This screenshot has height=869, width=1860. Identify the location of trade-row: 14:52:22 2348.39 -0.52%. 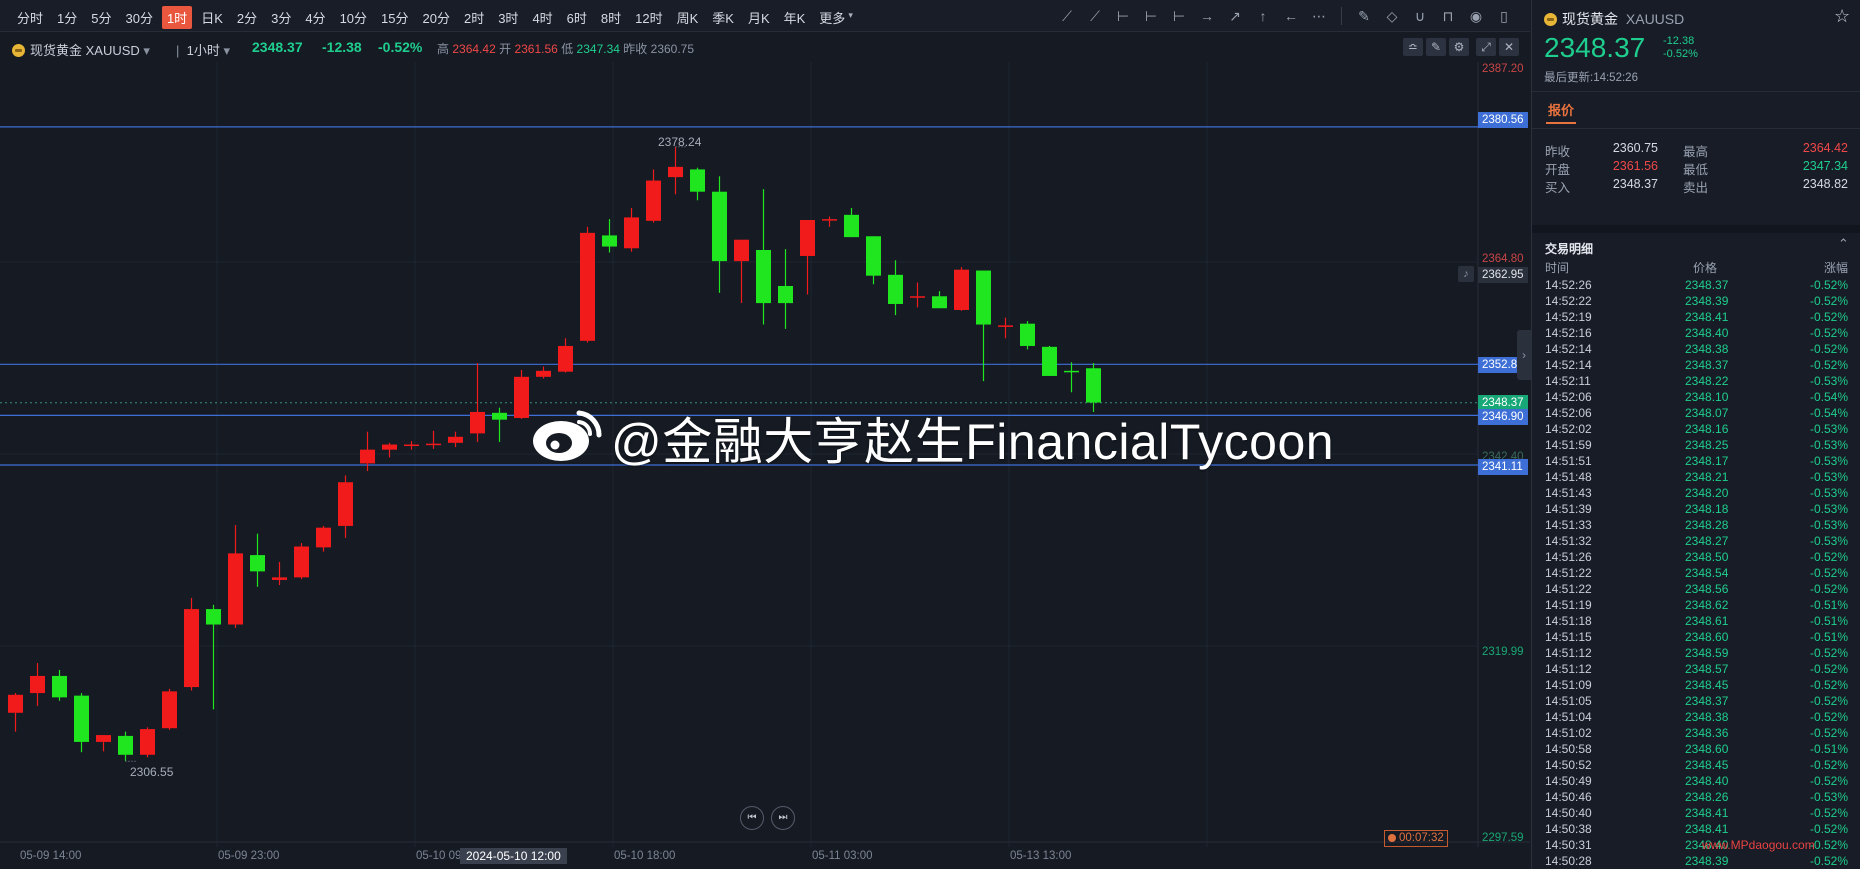
(1696, 301).